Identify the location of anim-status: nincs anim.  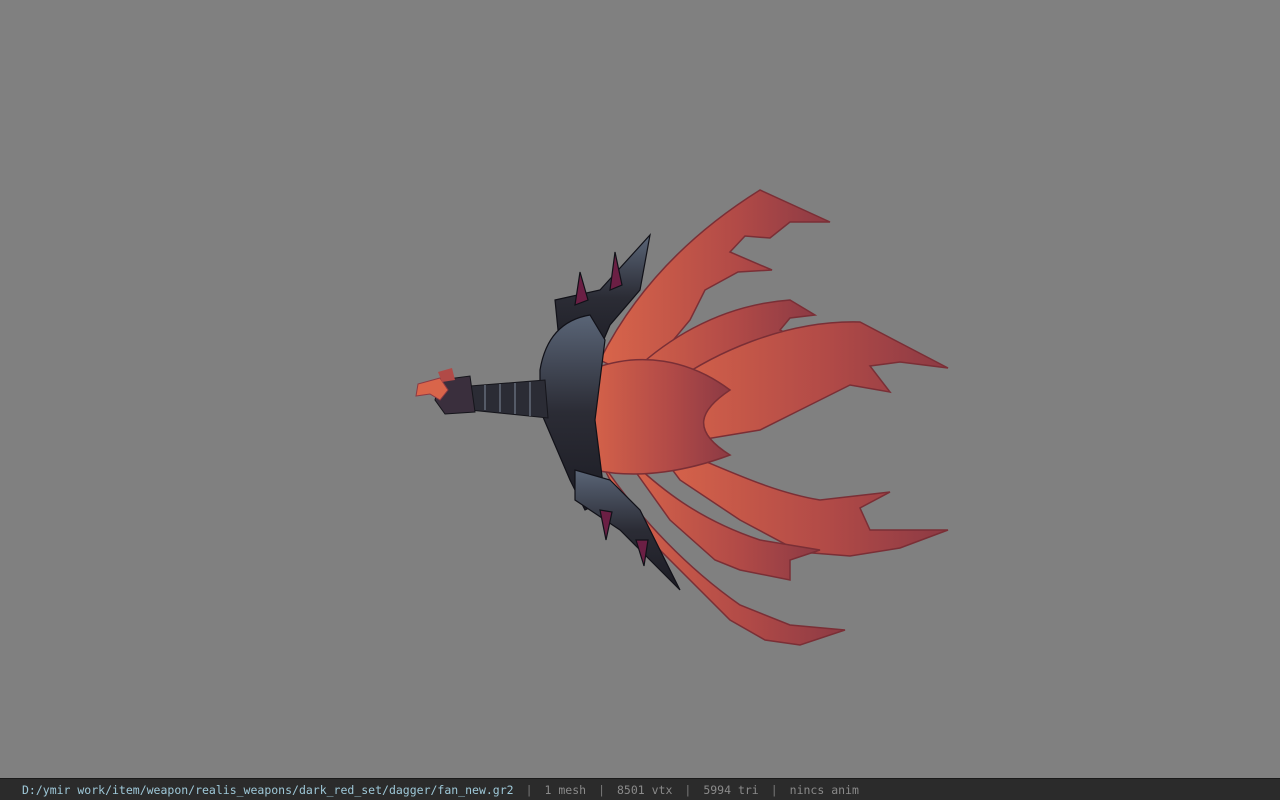
(824, 789).